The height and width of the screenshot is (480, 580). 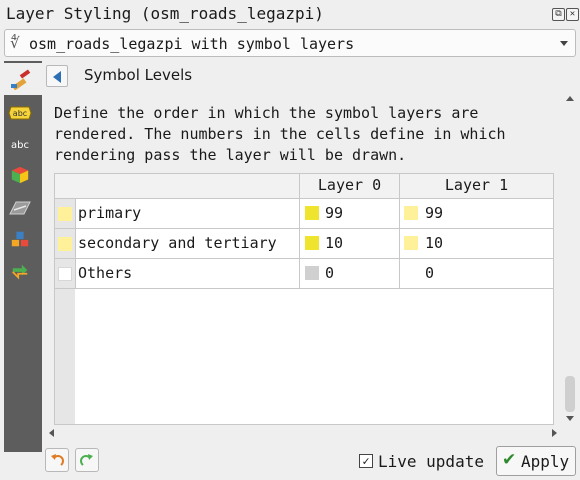 I want to click on apply-button-label: Apply, so click(x=545, y=461).